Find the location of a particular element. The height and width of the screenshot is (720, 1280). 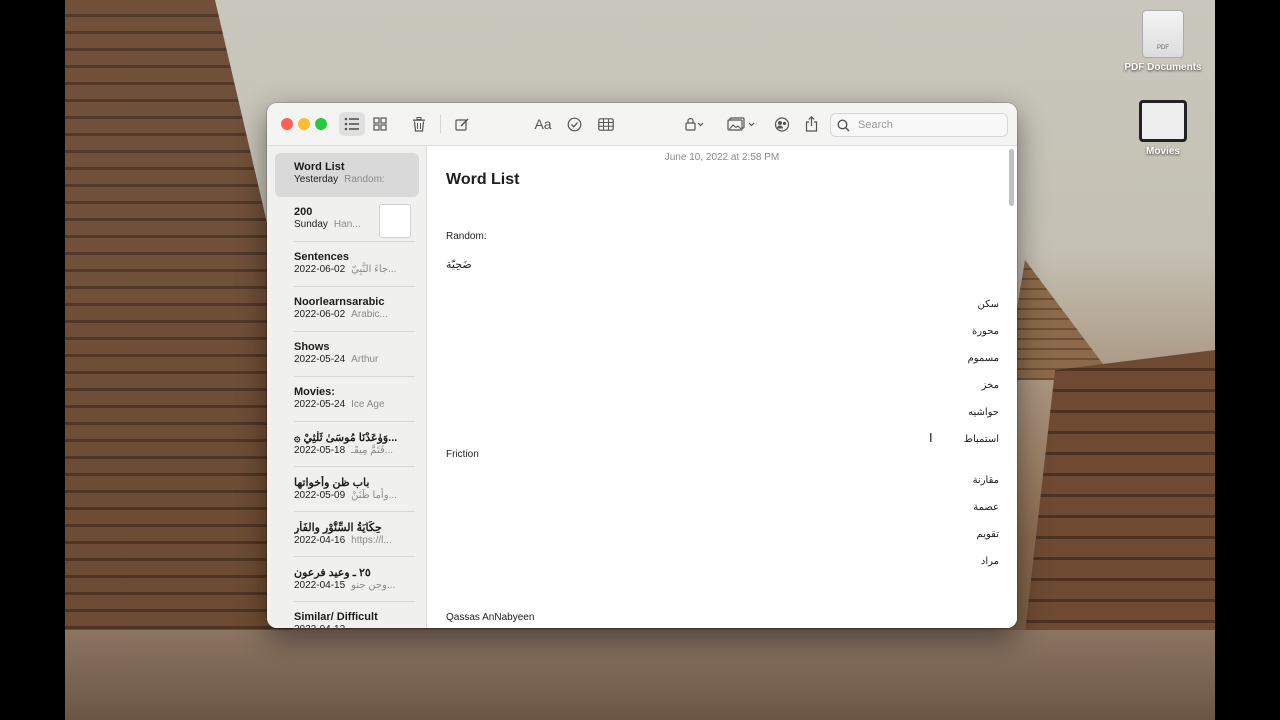

new-note-button is located at coordinates (462, 124).